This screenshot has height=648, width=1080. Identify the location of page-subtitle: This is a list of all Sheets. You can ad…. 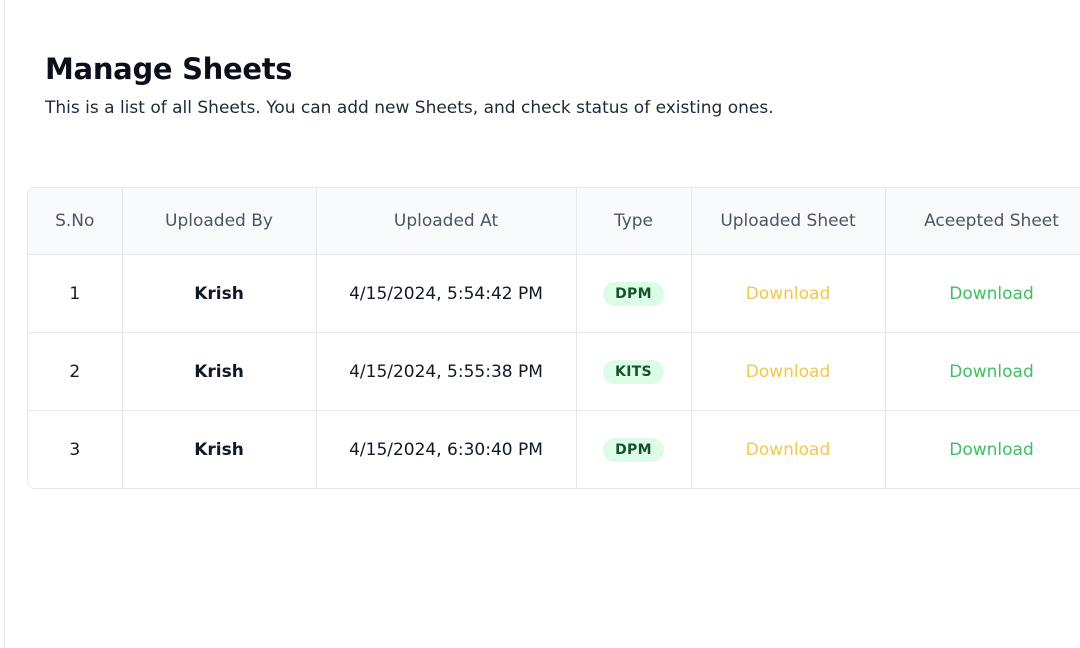
(409, 108).